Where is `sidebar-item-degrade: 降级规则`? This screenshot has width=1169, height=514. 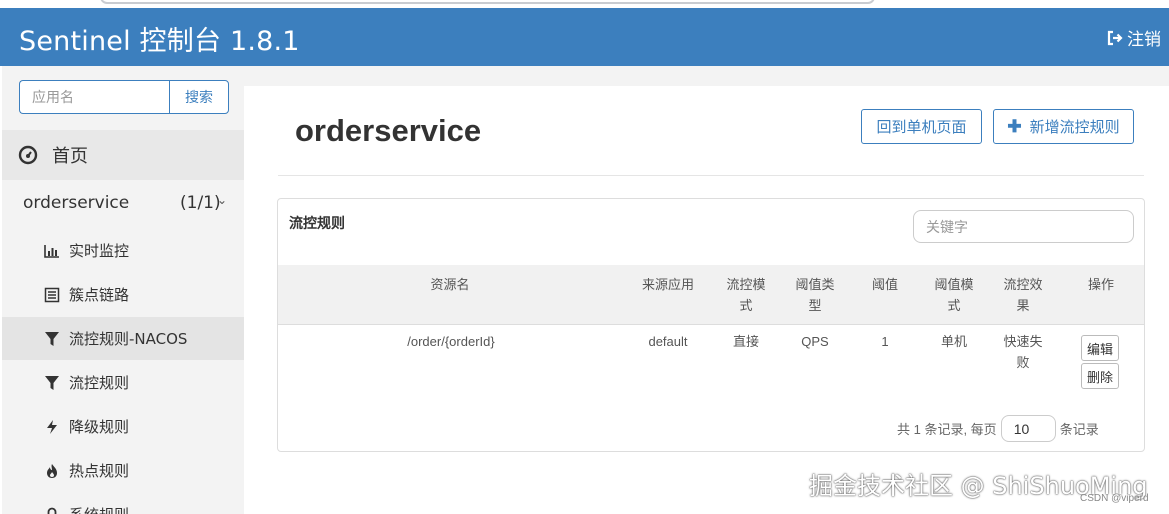 sidebar-item-degrade: 降级规则 is located at coordinates (123, 426).